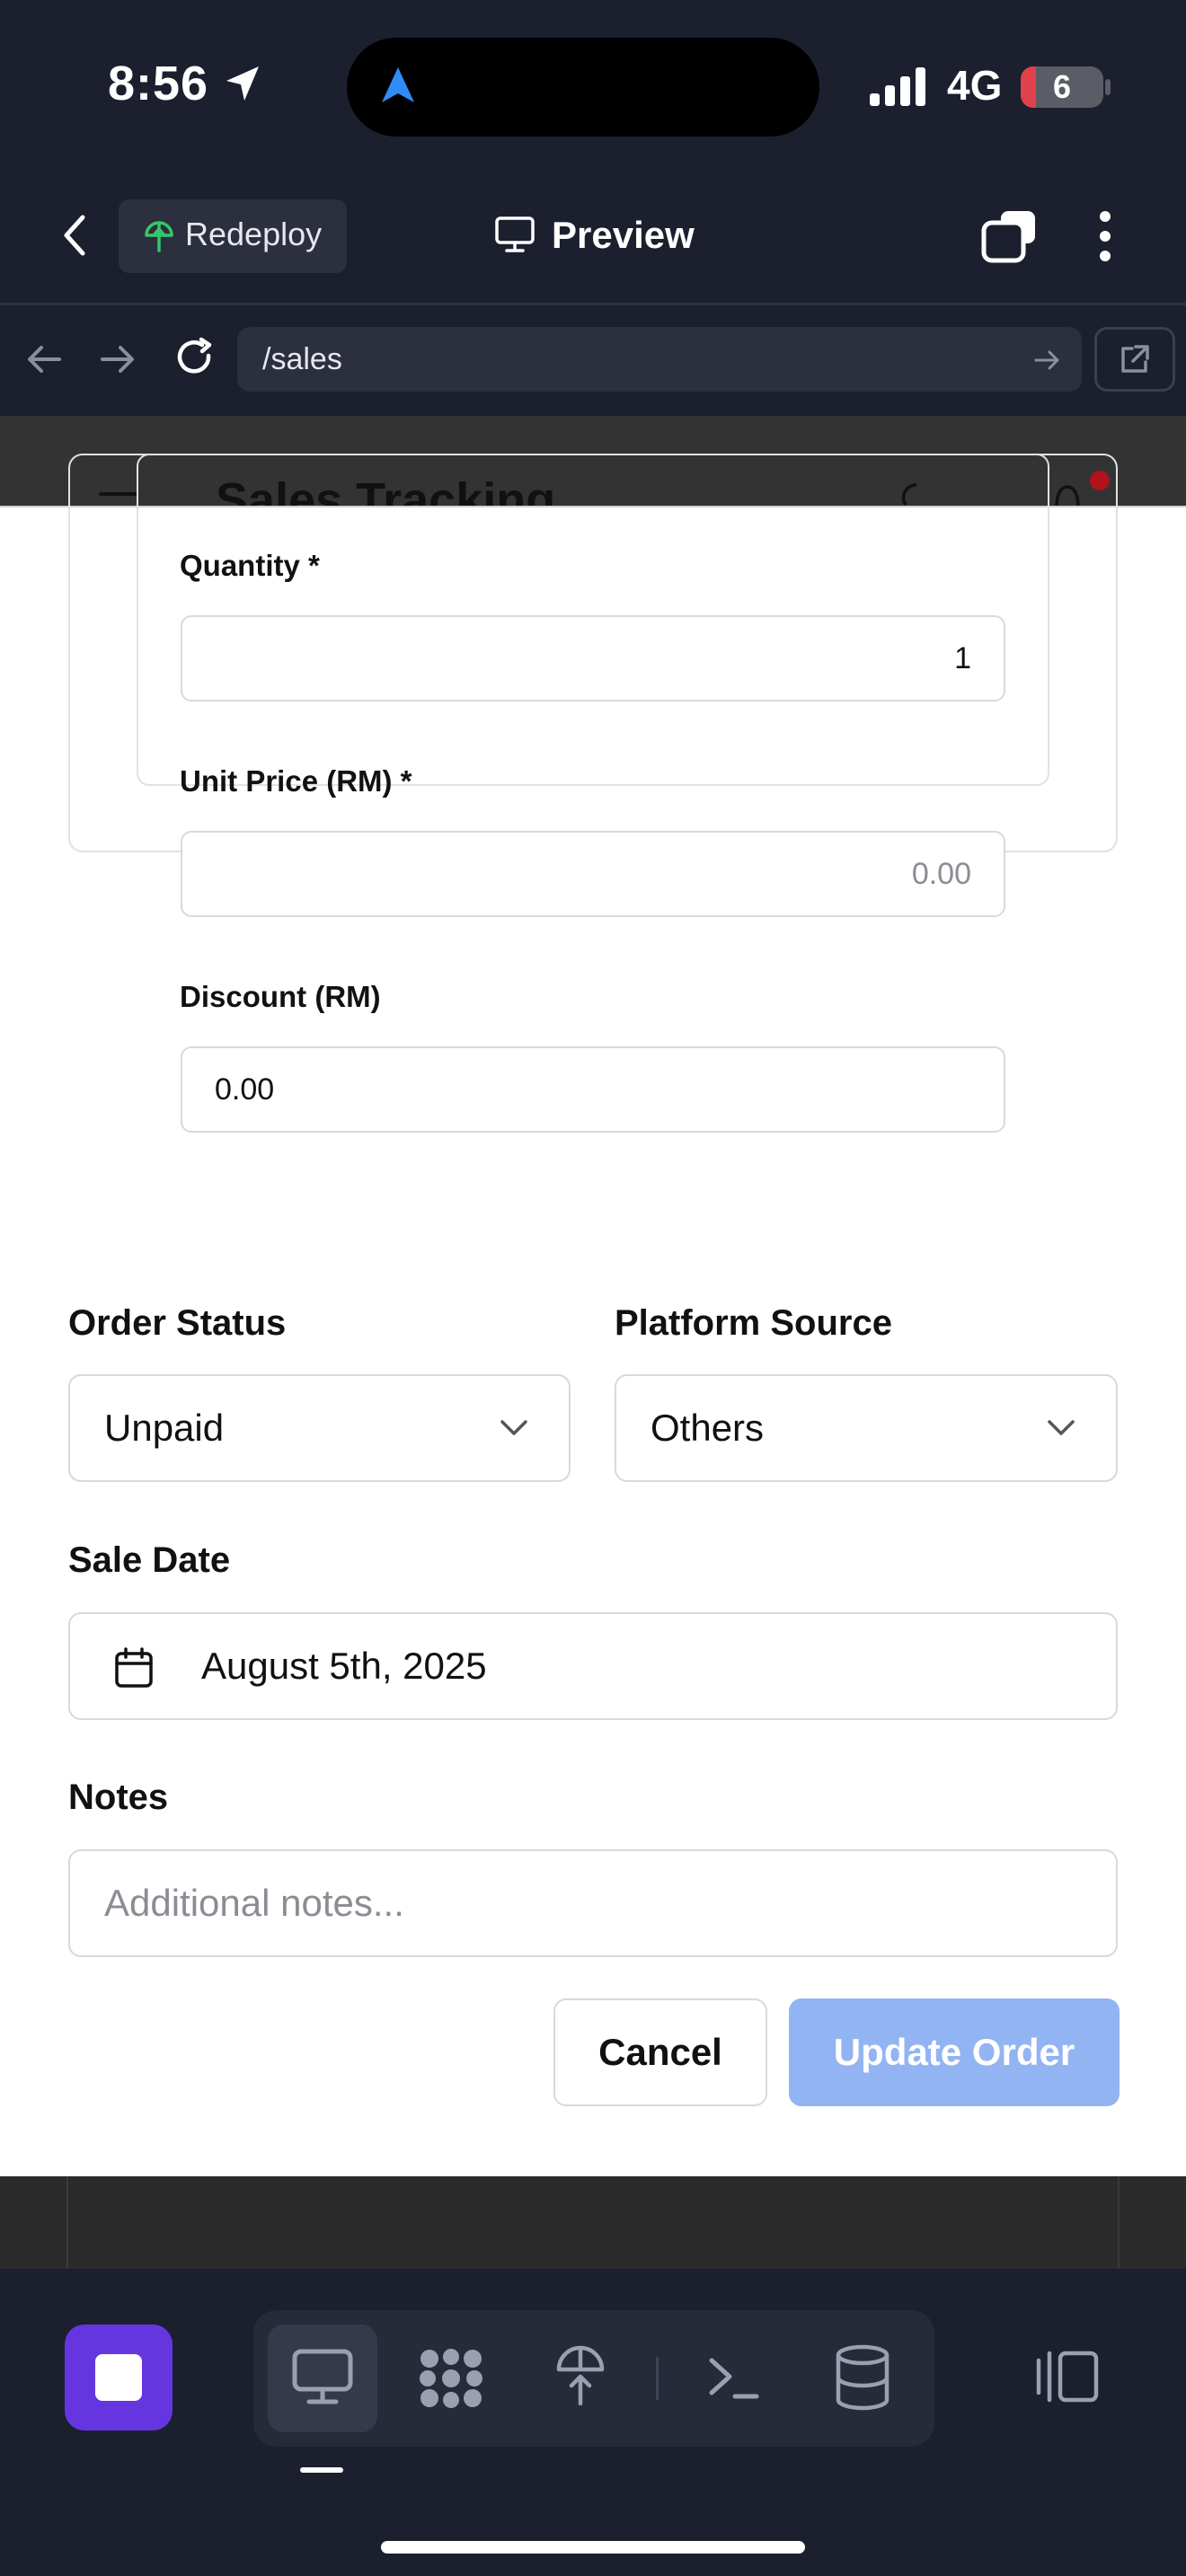 The height and width of the screenshot is (2576, 1186). Describe the element at coordinates (593, 1666) in the screenshot. I see `sale-date-picker: August 5th, 2025` at that location.